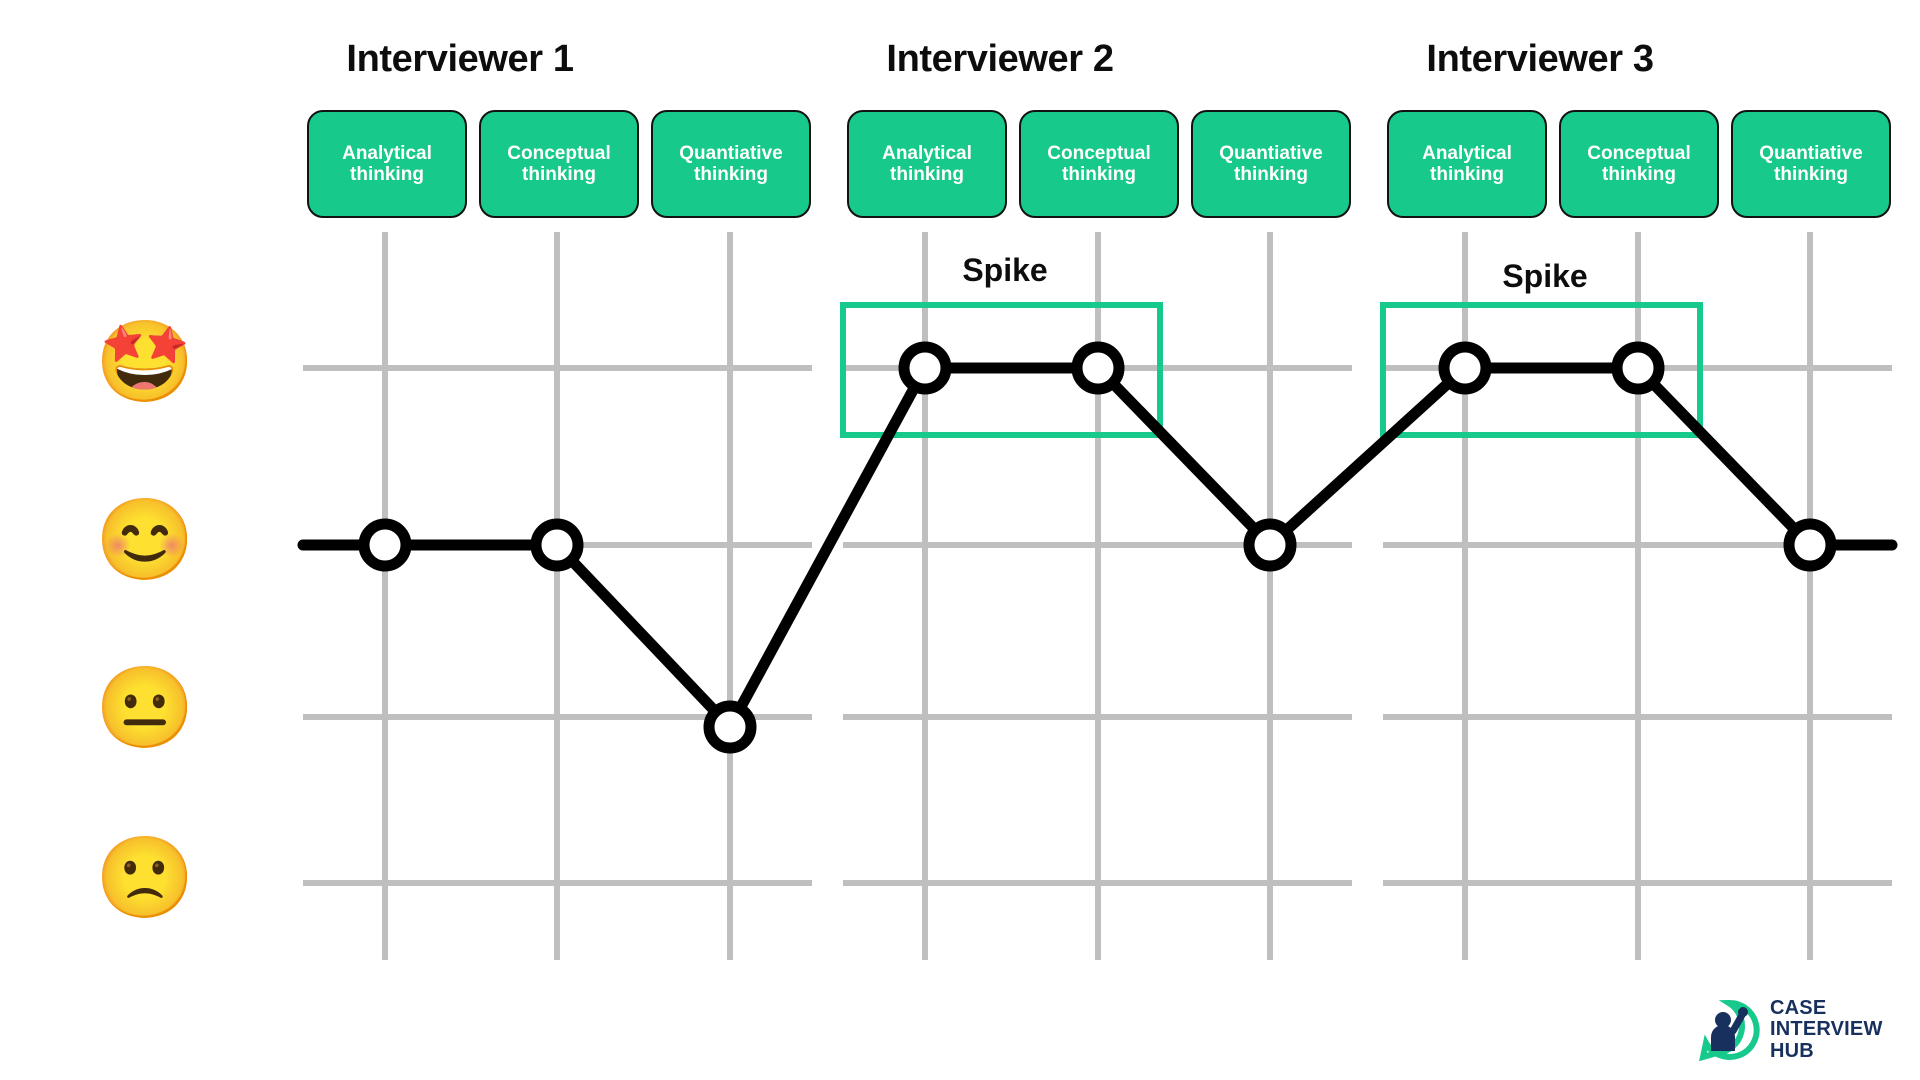 This screenshot has width=1920, height=1080. I want to click on data-point-i3-analytical, so click(1465, 368).